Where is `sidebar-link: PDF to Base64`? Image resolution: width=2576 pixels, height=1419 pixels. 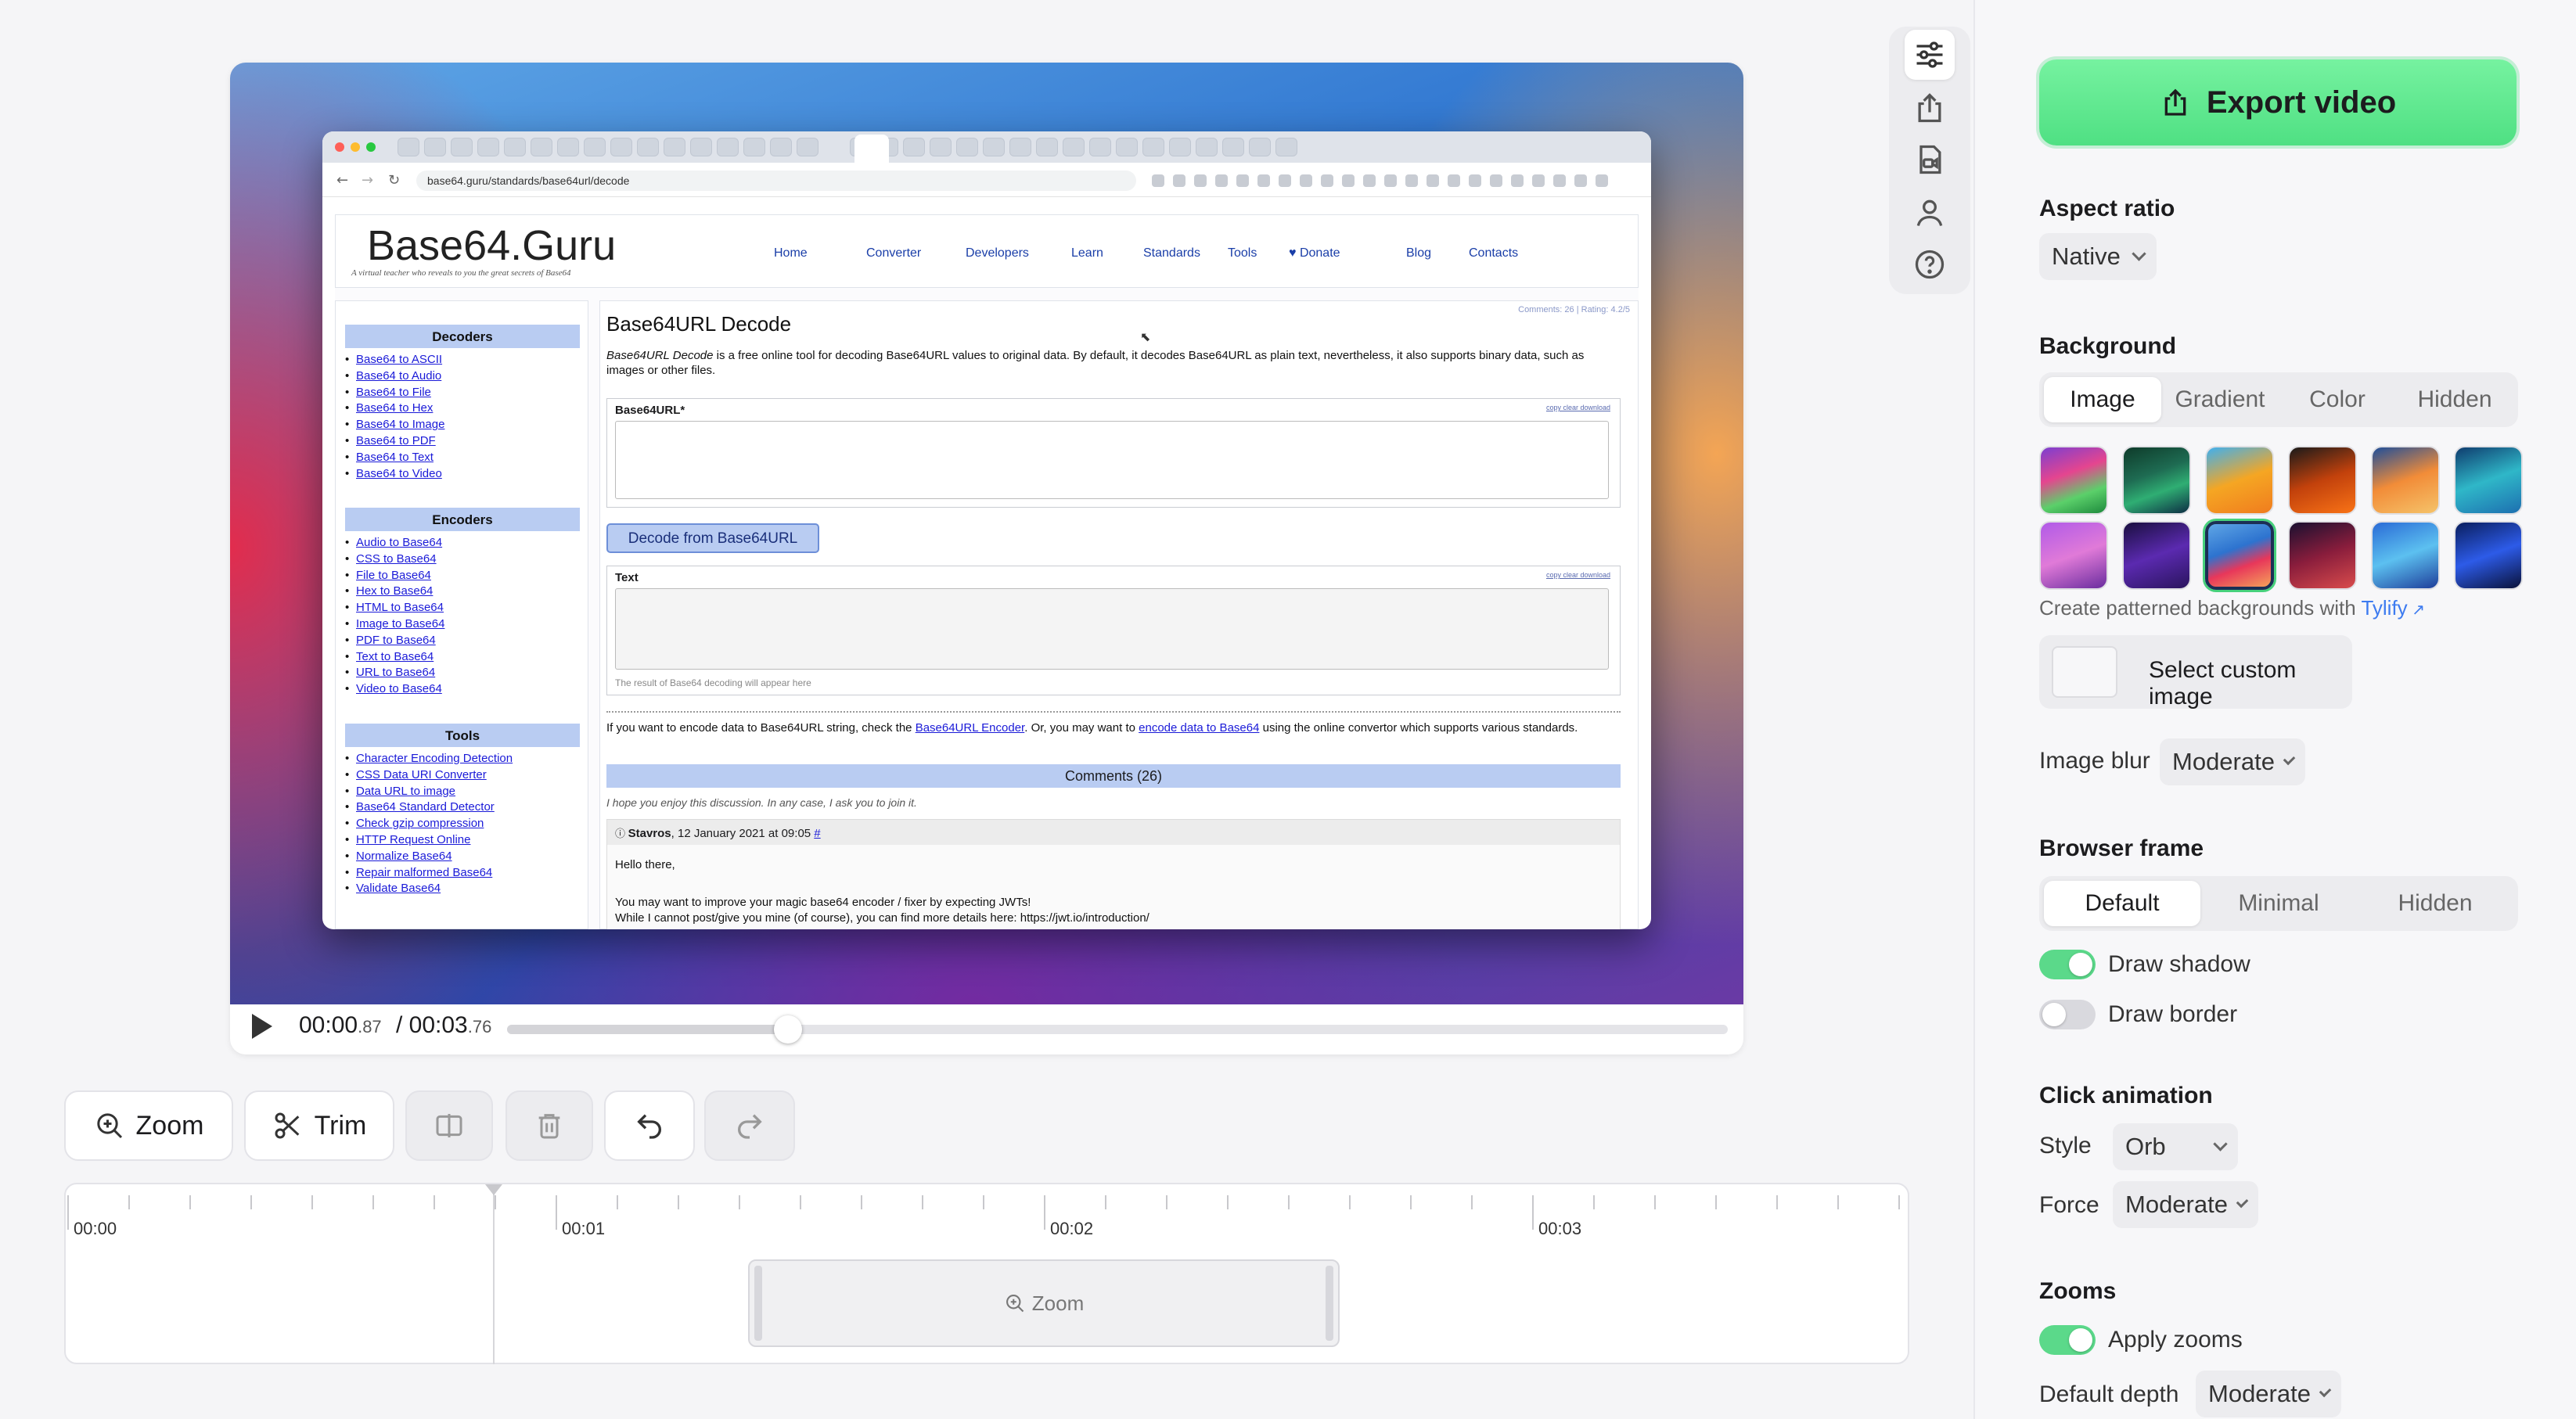 sidebar-link: PDF to Base64 is located at coordinates (390, 640).